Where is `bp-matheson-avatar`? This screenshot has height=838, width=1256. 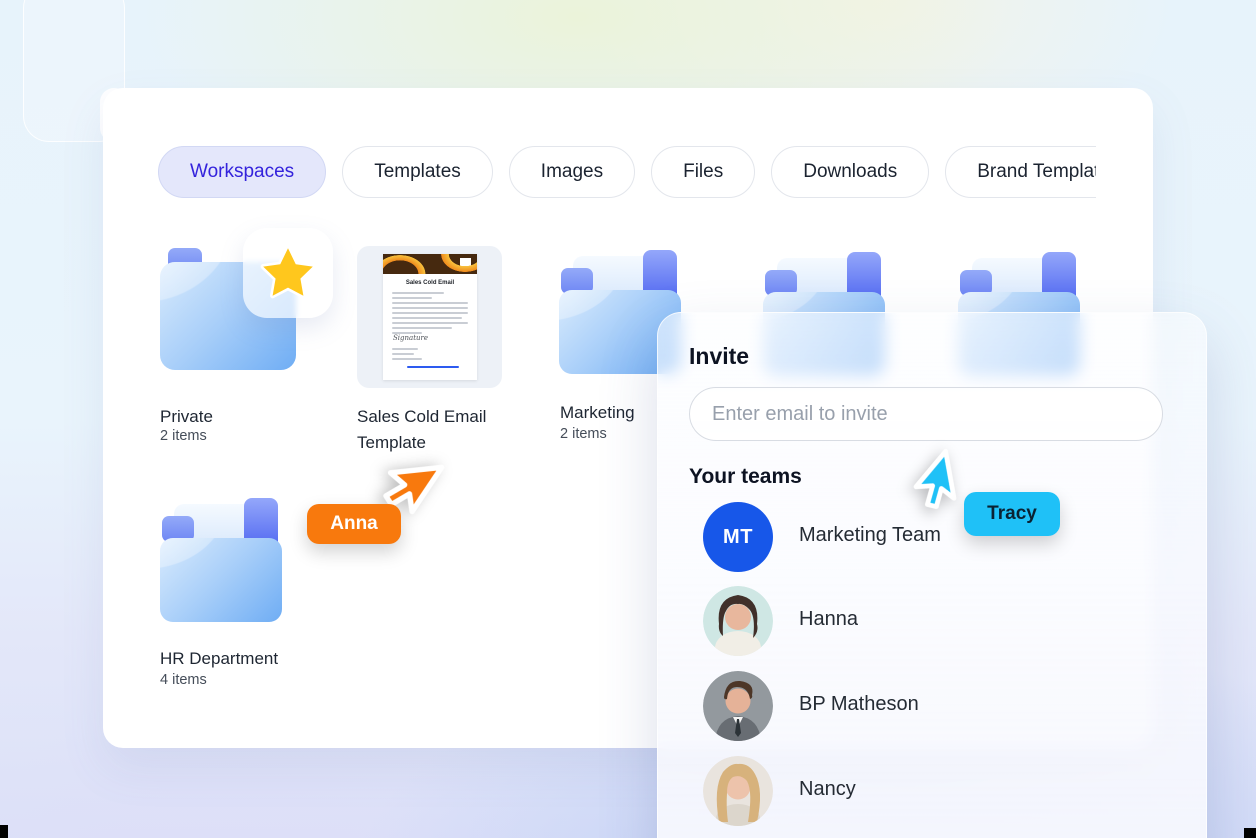
bp-matheson-avatar is located at coordinates (738, 706).